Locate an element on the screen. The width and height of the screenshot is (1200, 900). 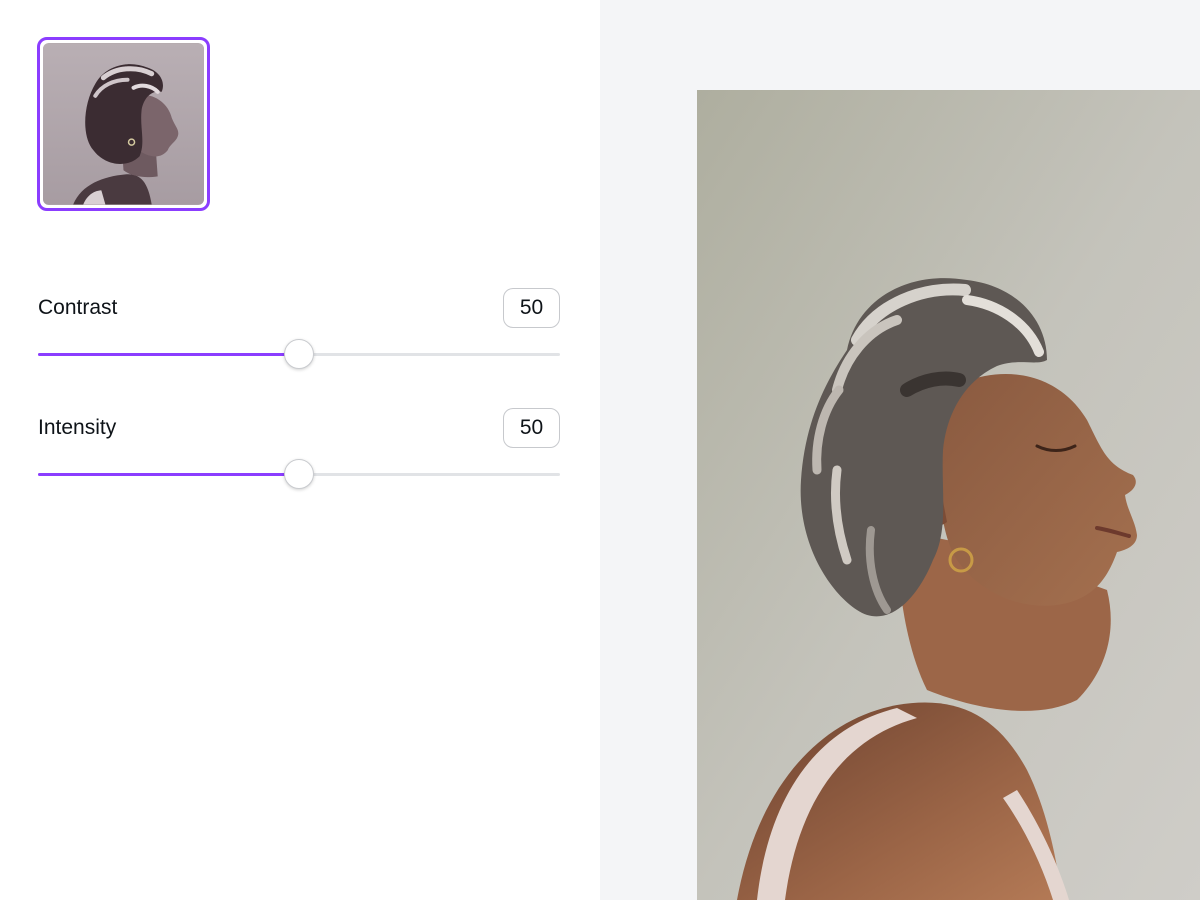
intensity-slider-handle is located at coordinates (299, 474).